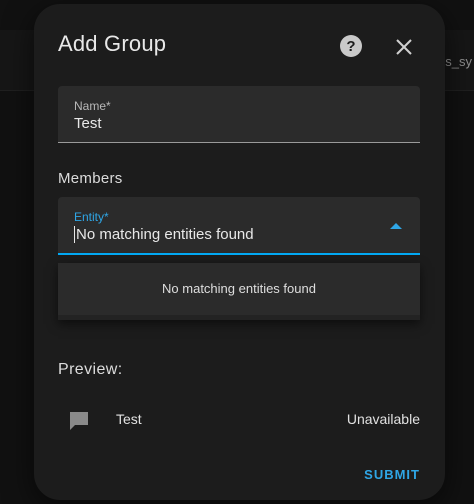 This screenshot has height=504, width=474. What do you see at coordinates (90, 369) in the screenshot?
I see `preview-heading: Preview:` at bounding box center [90, 369].